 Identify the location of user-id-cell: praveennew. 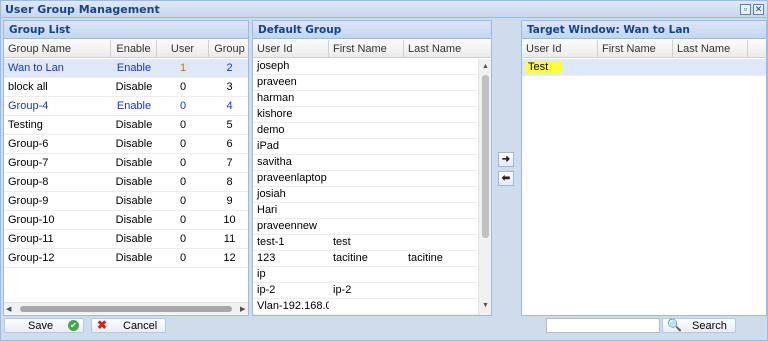
(287, 226).